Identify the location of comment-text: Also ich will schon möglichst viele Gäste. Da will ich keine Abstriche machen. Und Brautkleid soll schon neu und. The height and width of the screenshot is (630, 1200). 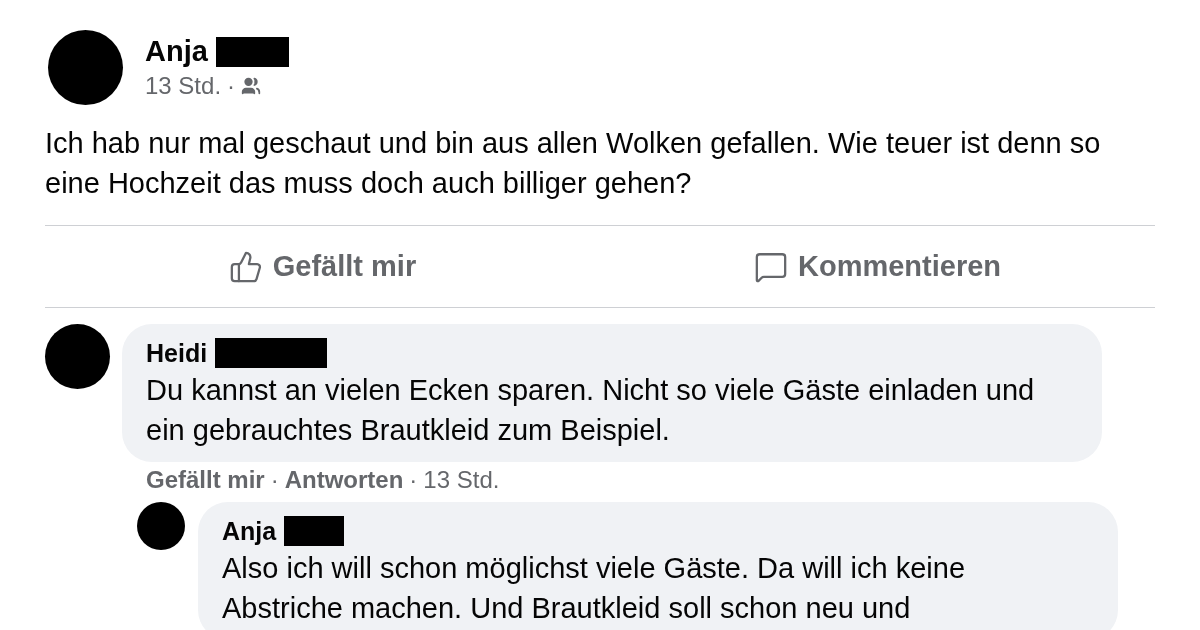
(594, 588).